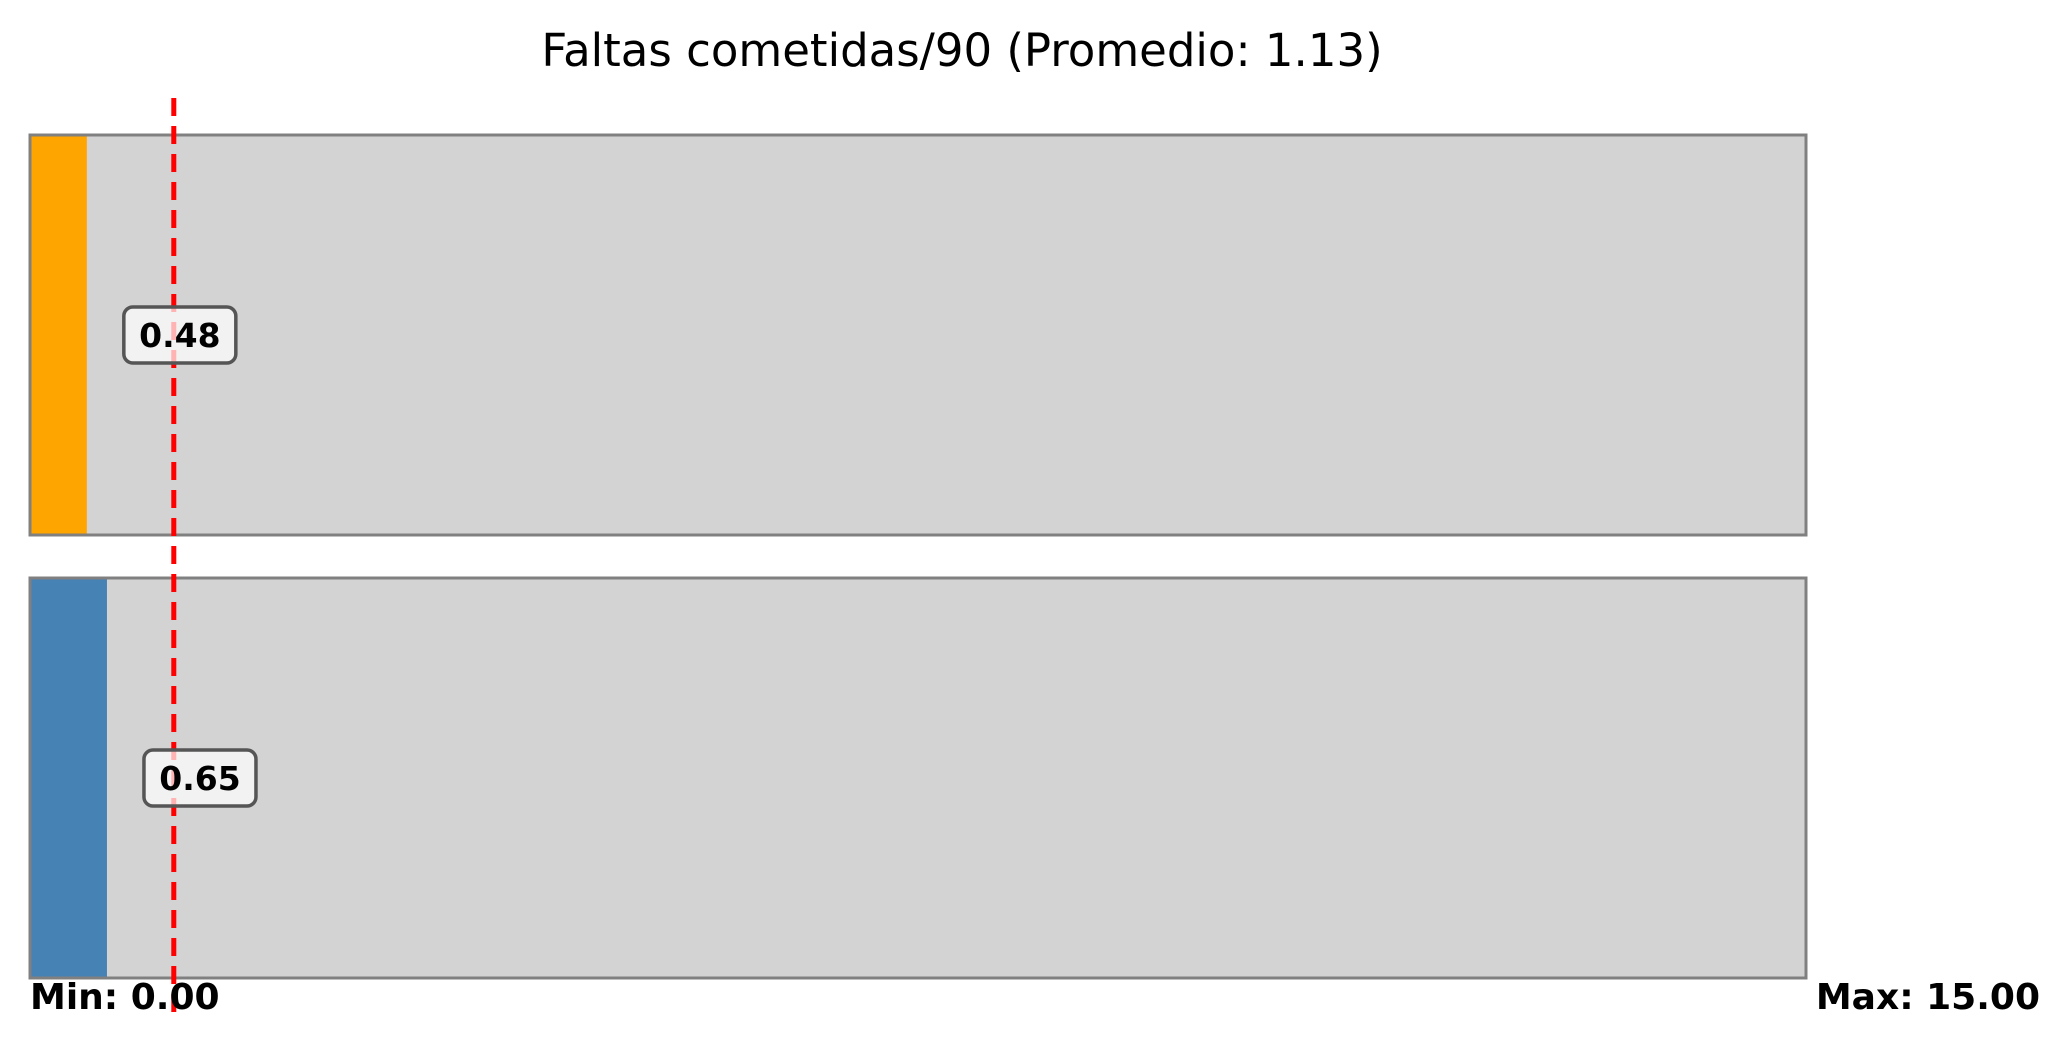 The height and width of the screenshot is (1047, 2065). What do you see at coordinates (1928, 997) in the screenshot?
I see `max-label: Max: 15.00` at bounding box center [1928, 997].